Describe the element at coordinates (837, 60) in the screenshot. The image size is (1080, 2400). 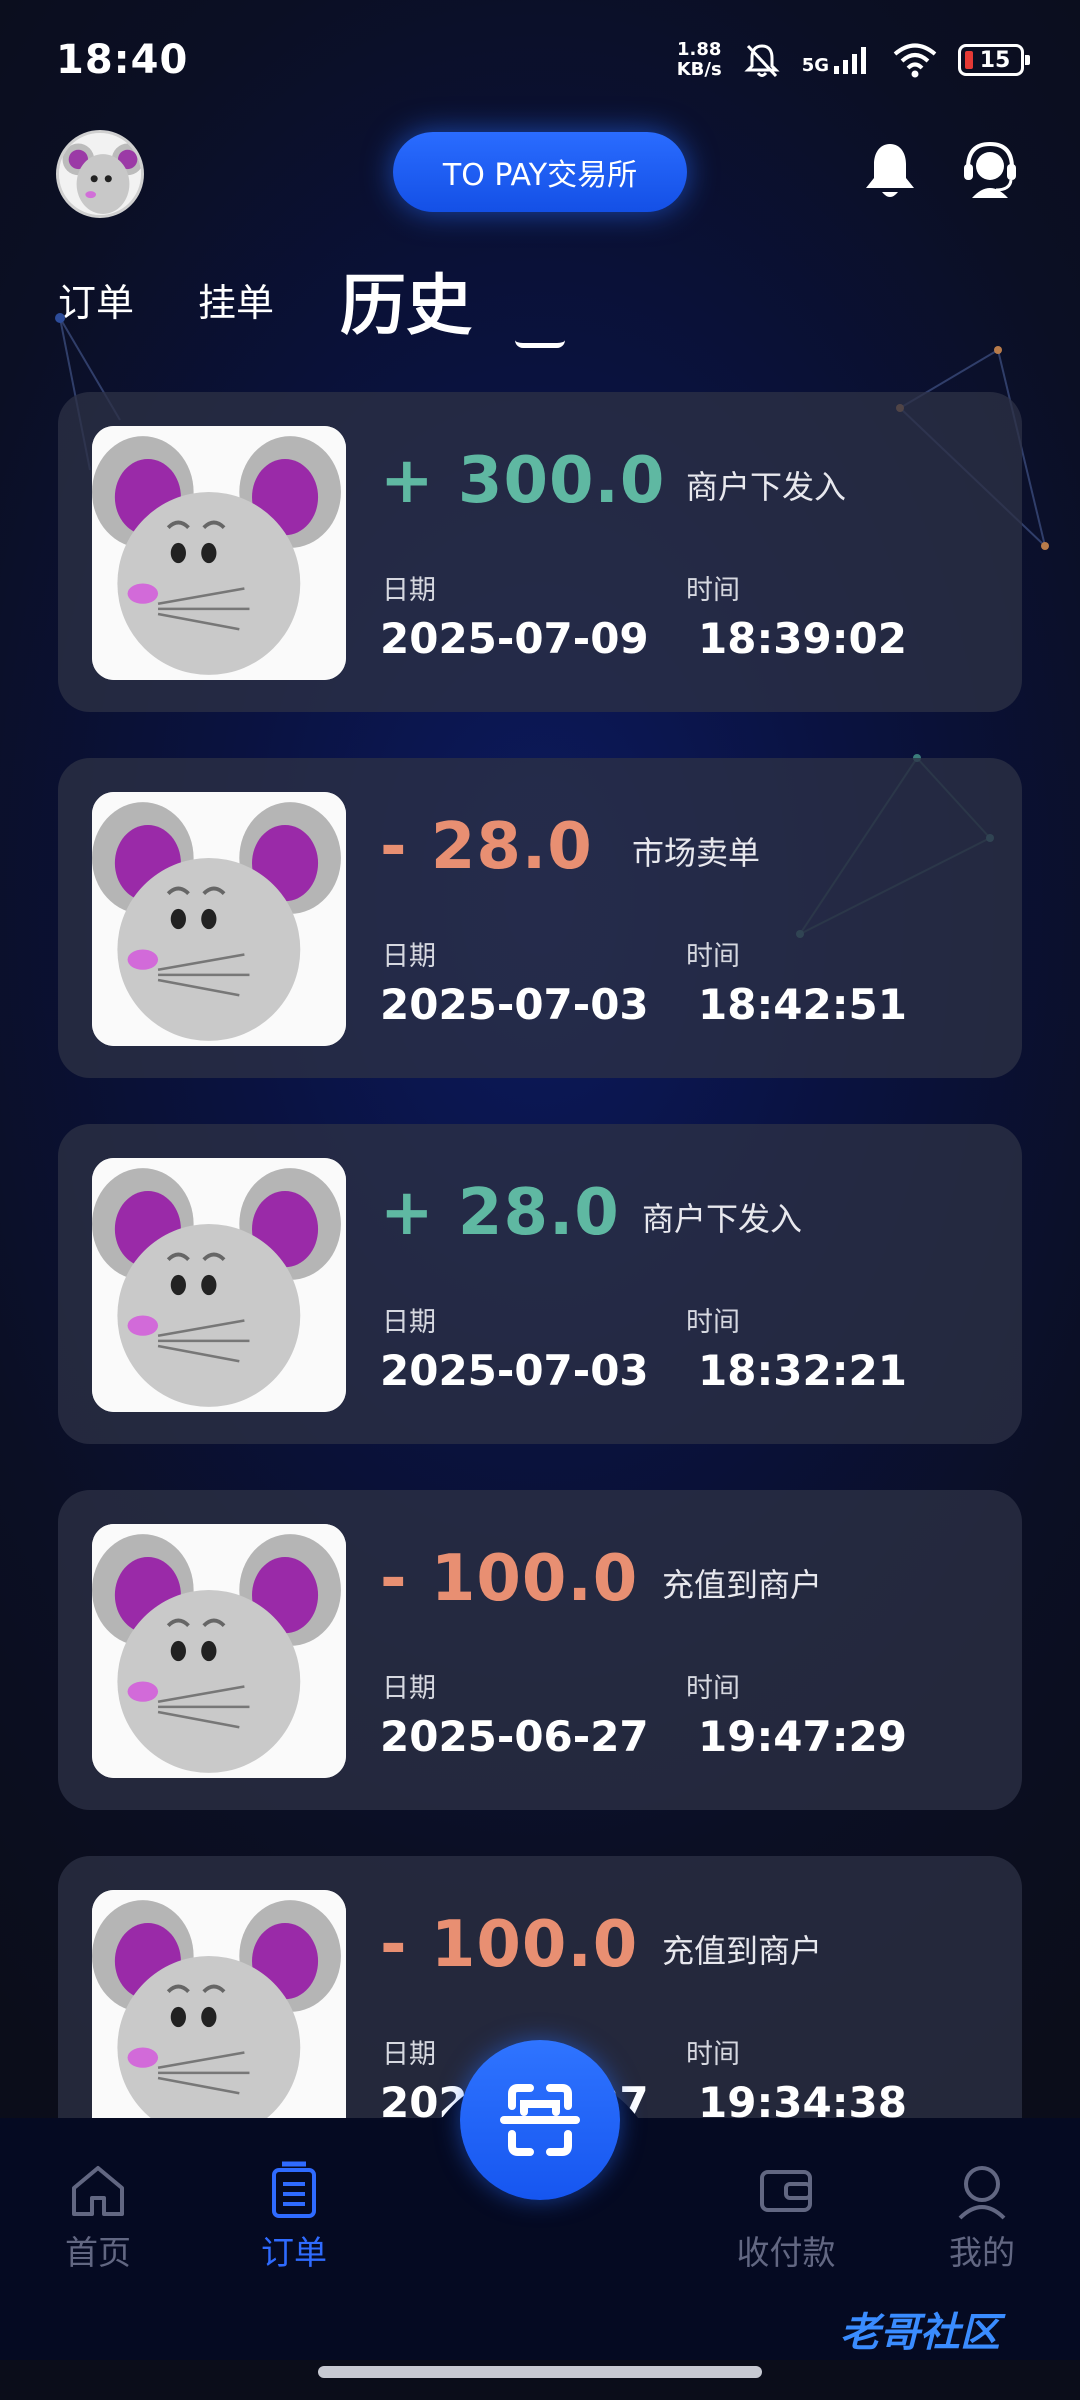
I see `signal-icon: 5G` at that location.